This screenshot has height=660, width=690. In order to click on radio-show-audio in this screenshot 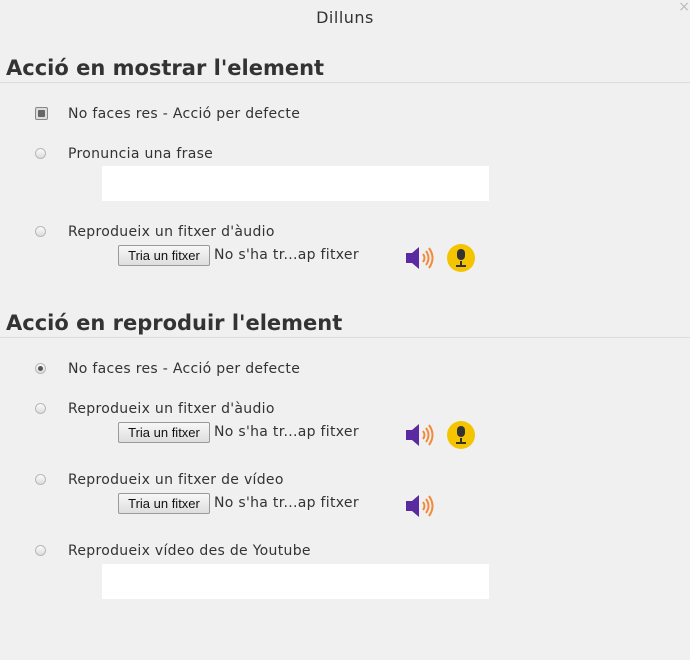, I will do `click(40, 231)`.